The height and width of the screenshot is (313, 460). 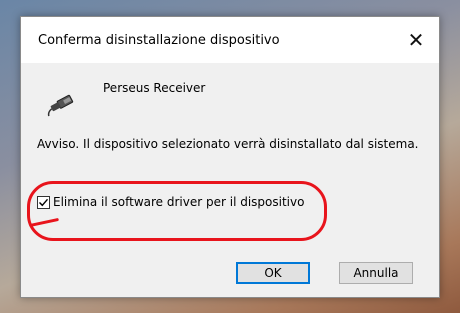 What do you see at coordinates (154, 88) in the screenshot?
I see `device-name: Perseus Receiver` at bounding box center [154, 88].